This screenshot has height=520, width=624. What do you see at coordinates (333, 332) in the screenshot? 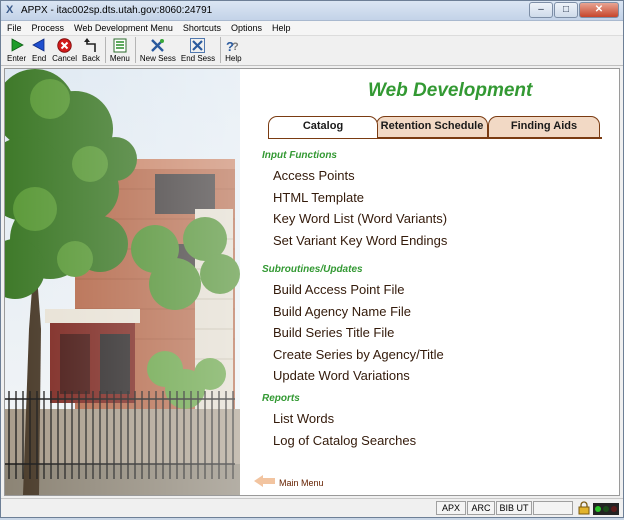
I see `menu-item-build-series-title-file: Build Series Title File` at bounding box center [333, 332].